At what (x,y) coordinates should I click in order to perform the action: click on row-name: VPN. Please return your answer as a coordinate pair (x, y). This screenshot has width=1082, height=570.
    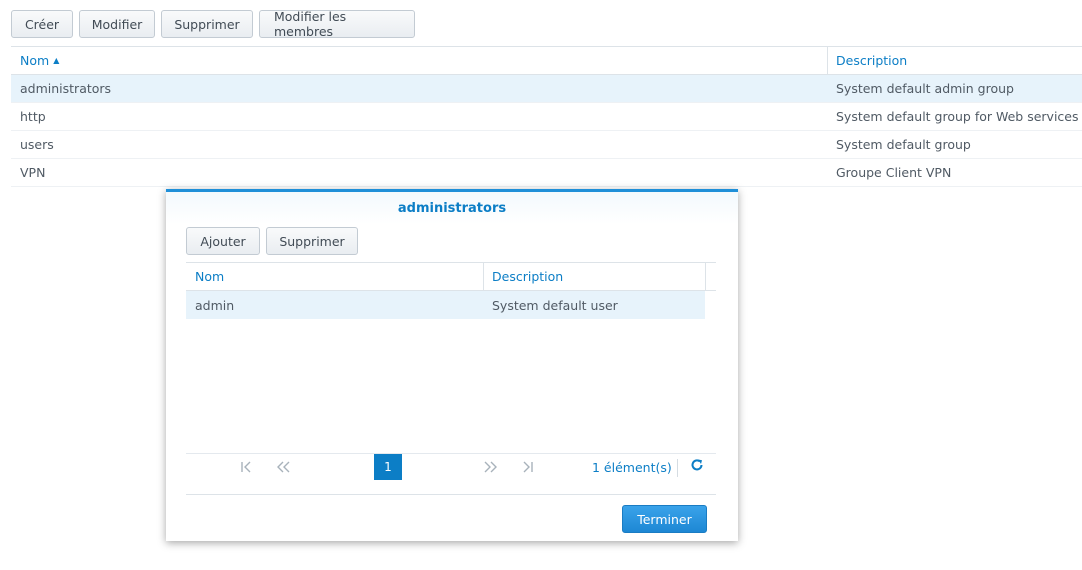
    Looking at the image, I should click on (33, 172).